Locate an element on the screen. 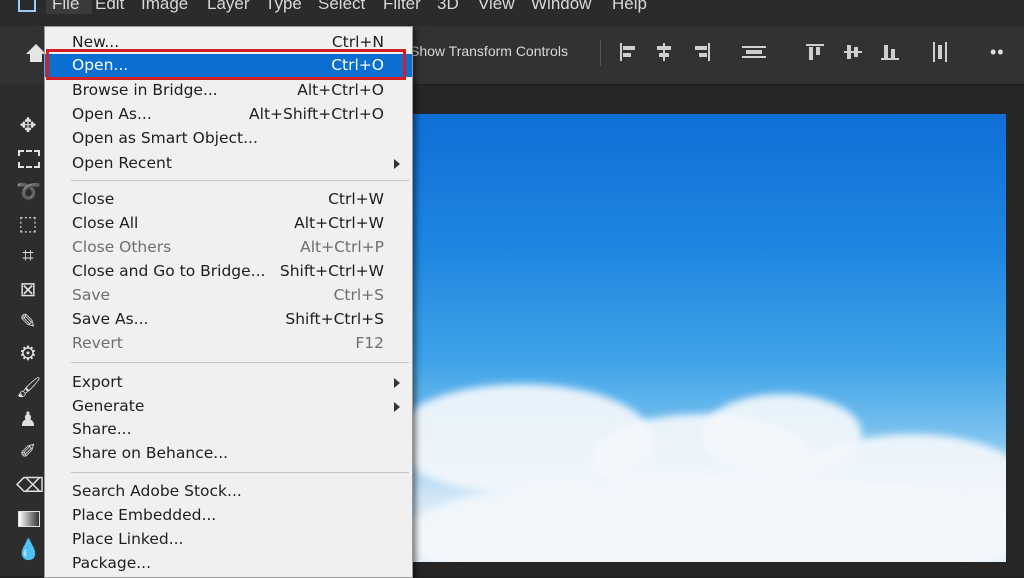 This screenshot has width=1024, height=578. align-left-edges-icon is located at coordinates (628, 52).